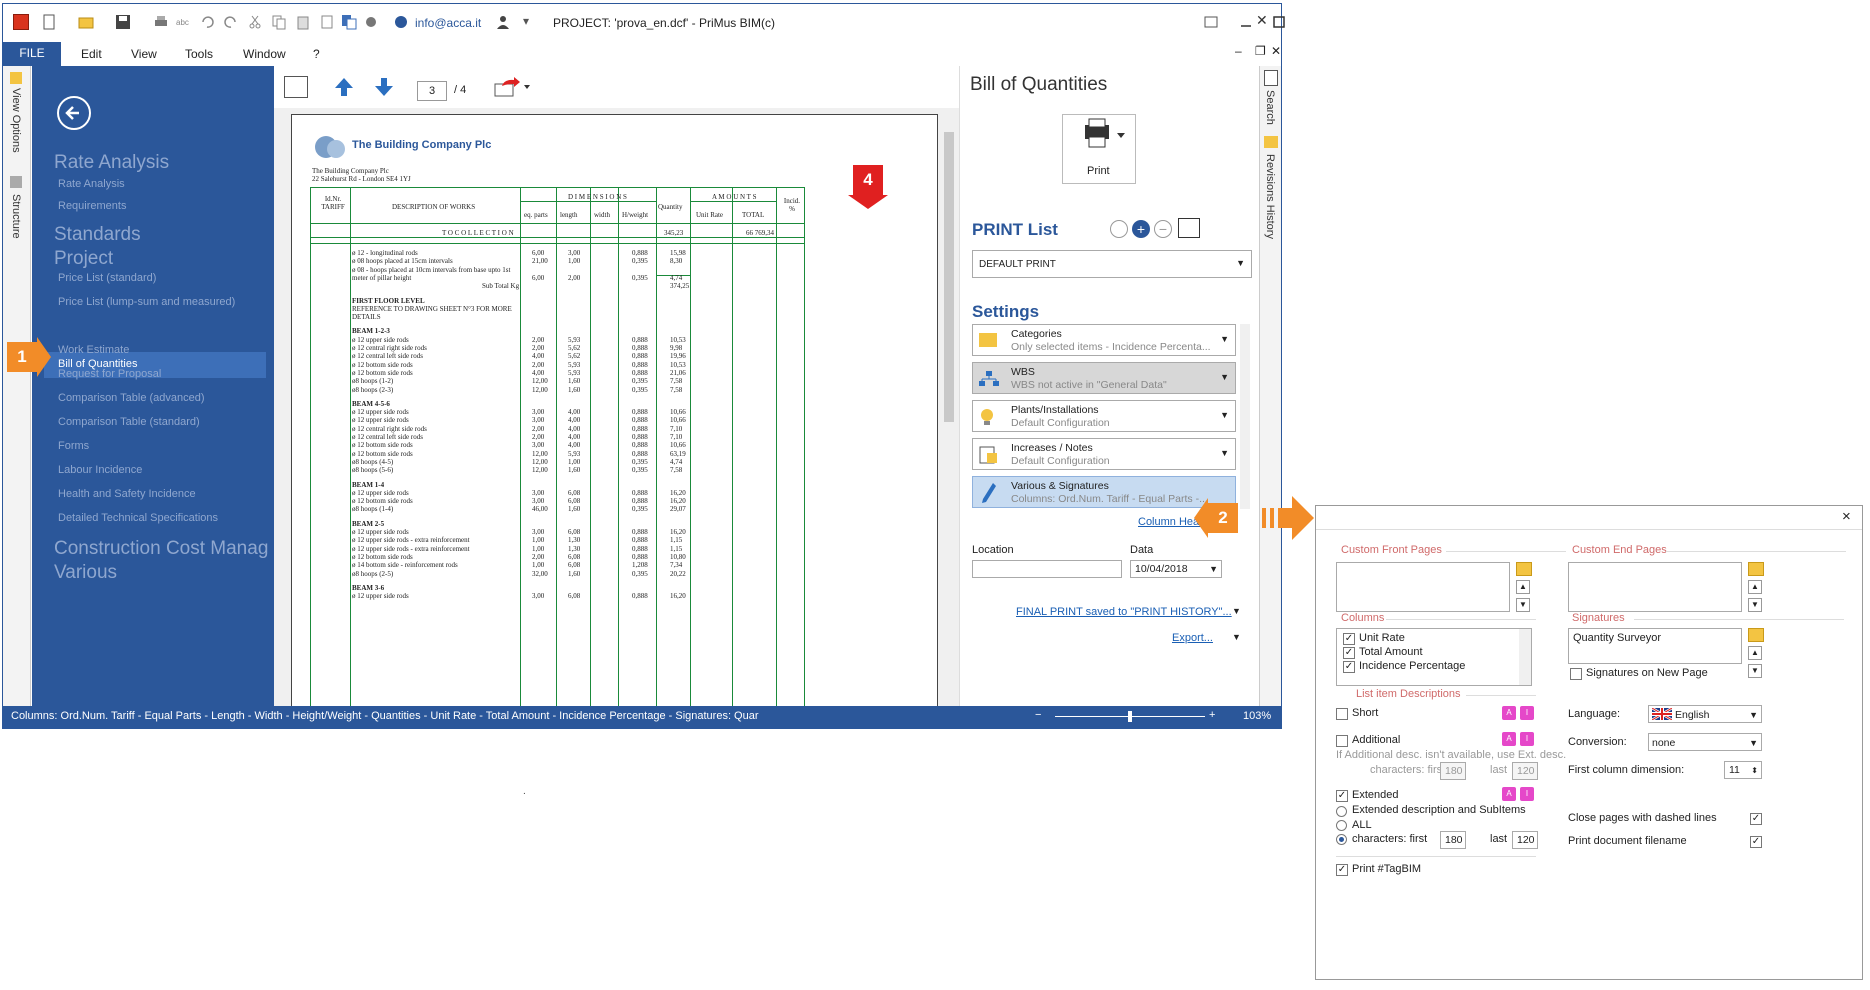 Image resolution: width=1870 pixels, height=990 pixels. What do you see at coordinates (1246, 22) in the screenshot?
I see `minimize-button` at bounding box center [1246, 22].